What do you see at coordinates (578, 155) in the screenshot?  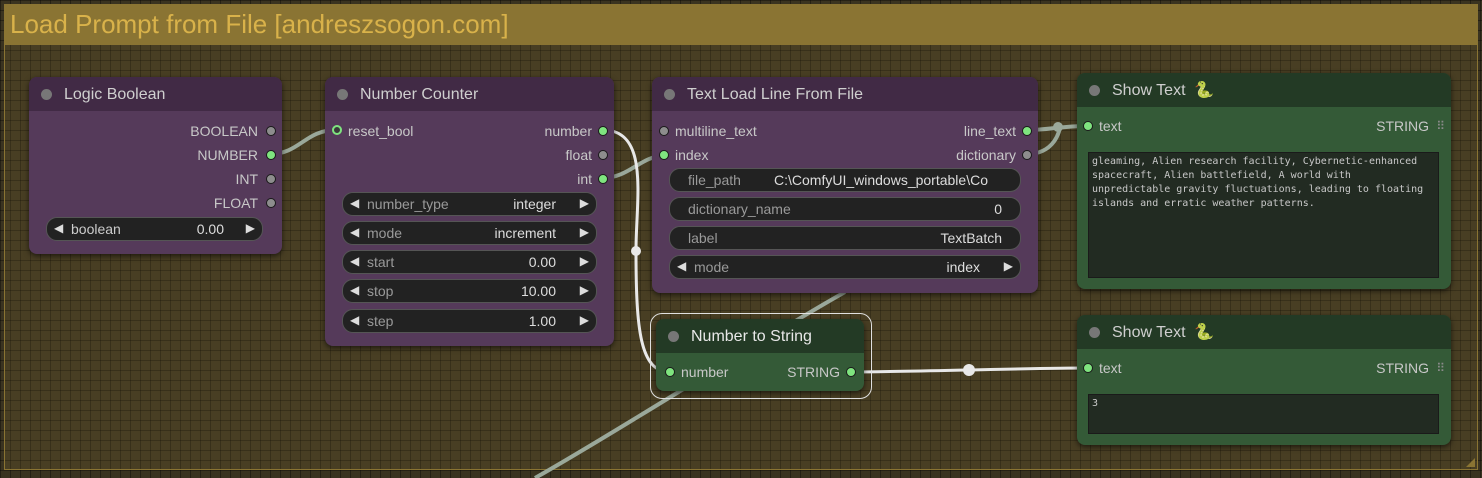 I see `output-label: float` at bounding box center [578, 155].